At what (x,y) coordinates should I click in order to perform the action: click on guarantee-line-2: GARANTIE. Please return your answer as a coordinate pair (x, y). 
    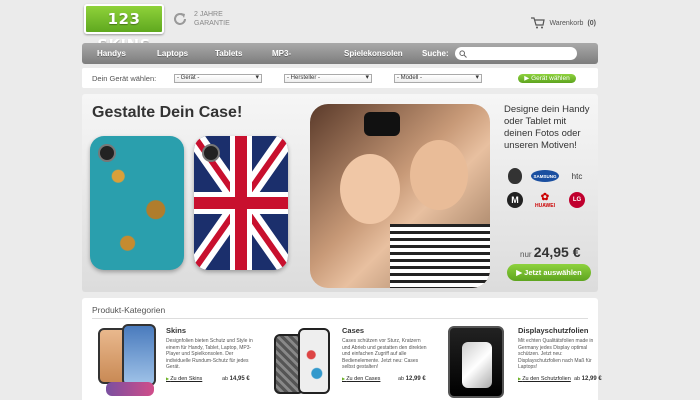
    Looking at the image, I should click on (212, 23).